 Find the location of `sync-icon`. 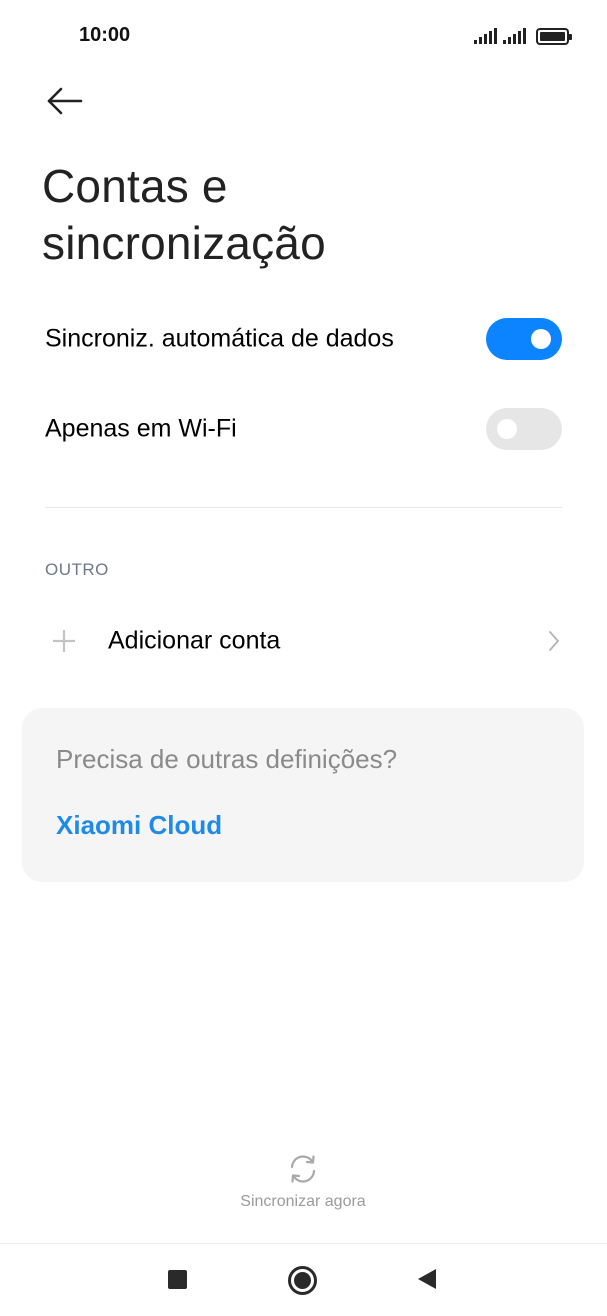

sync-icon is located at coordinates (303, 1169).